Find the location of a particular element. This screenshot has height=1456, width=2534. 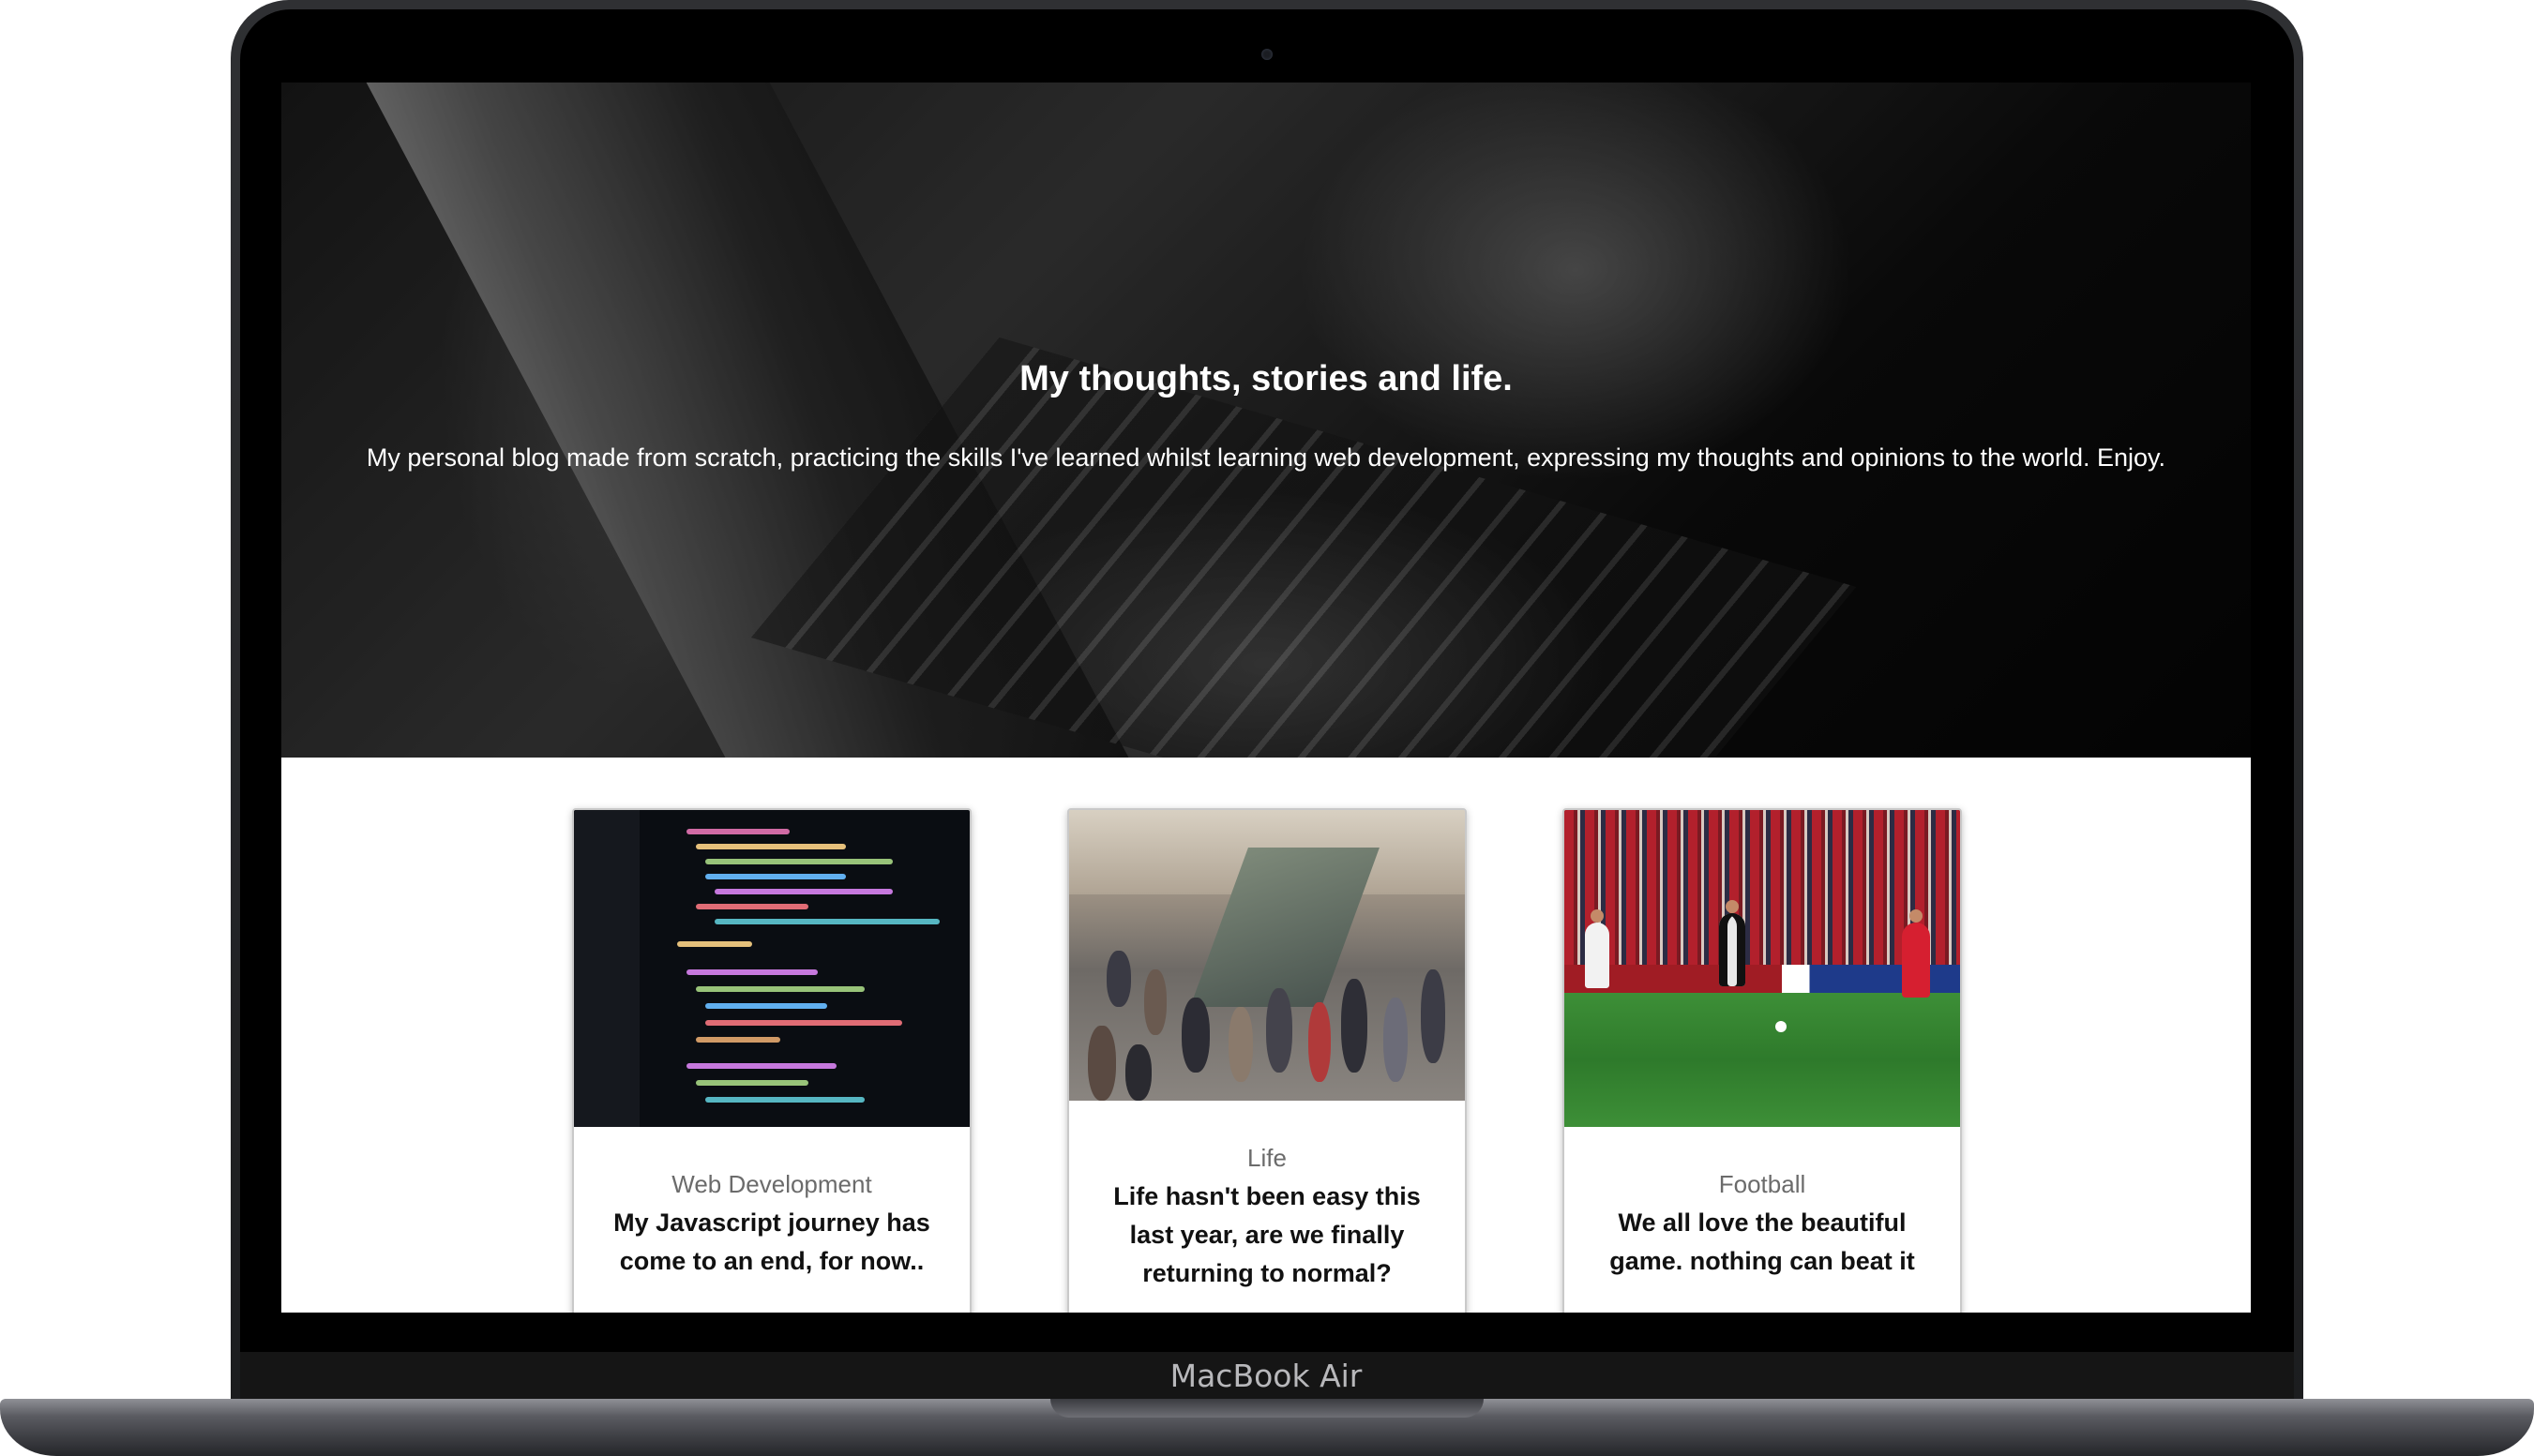

code-editor-image is located at coordinates (772, 968).